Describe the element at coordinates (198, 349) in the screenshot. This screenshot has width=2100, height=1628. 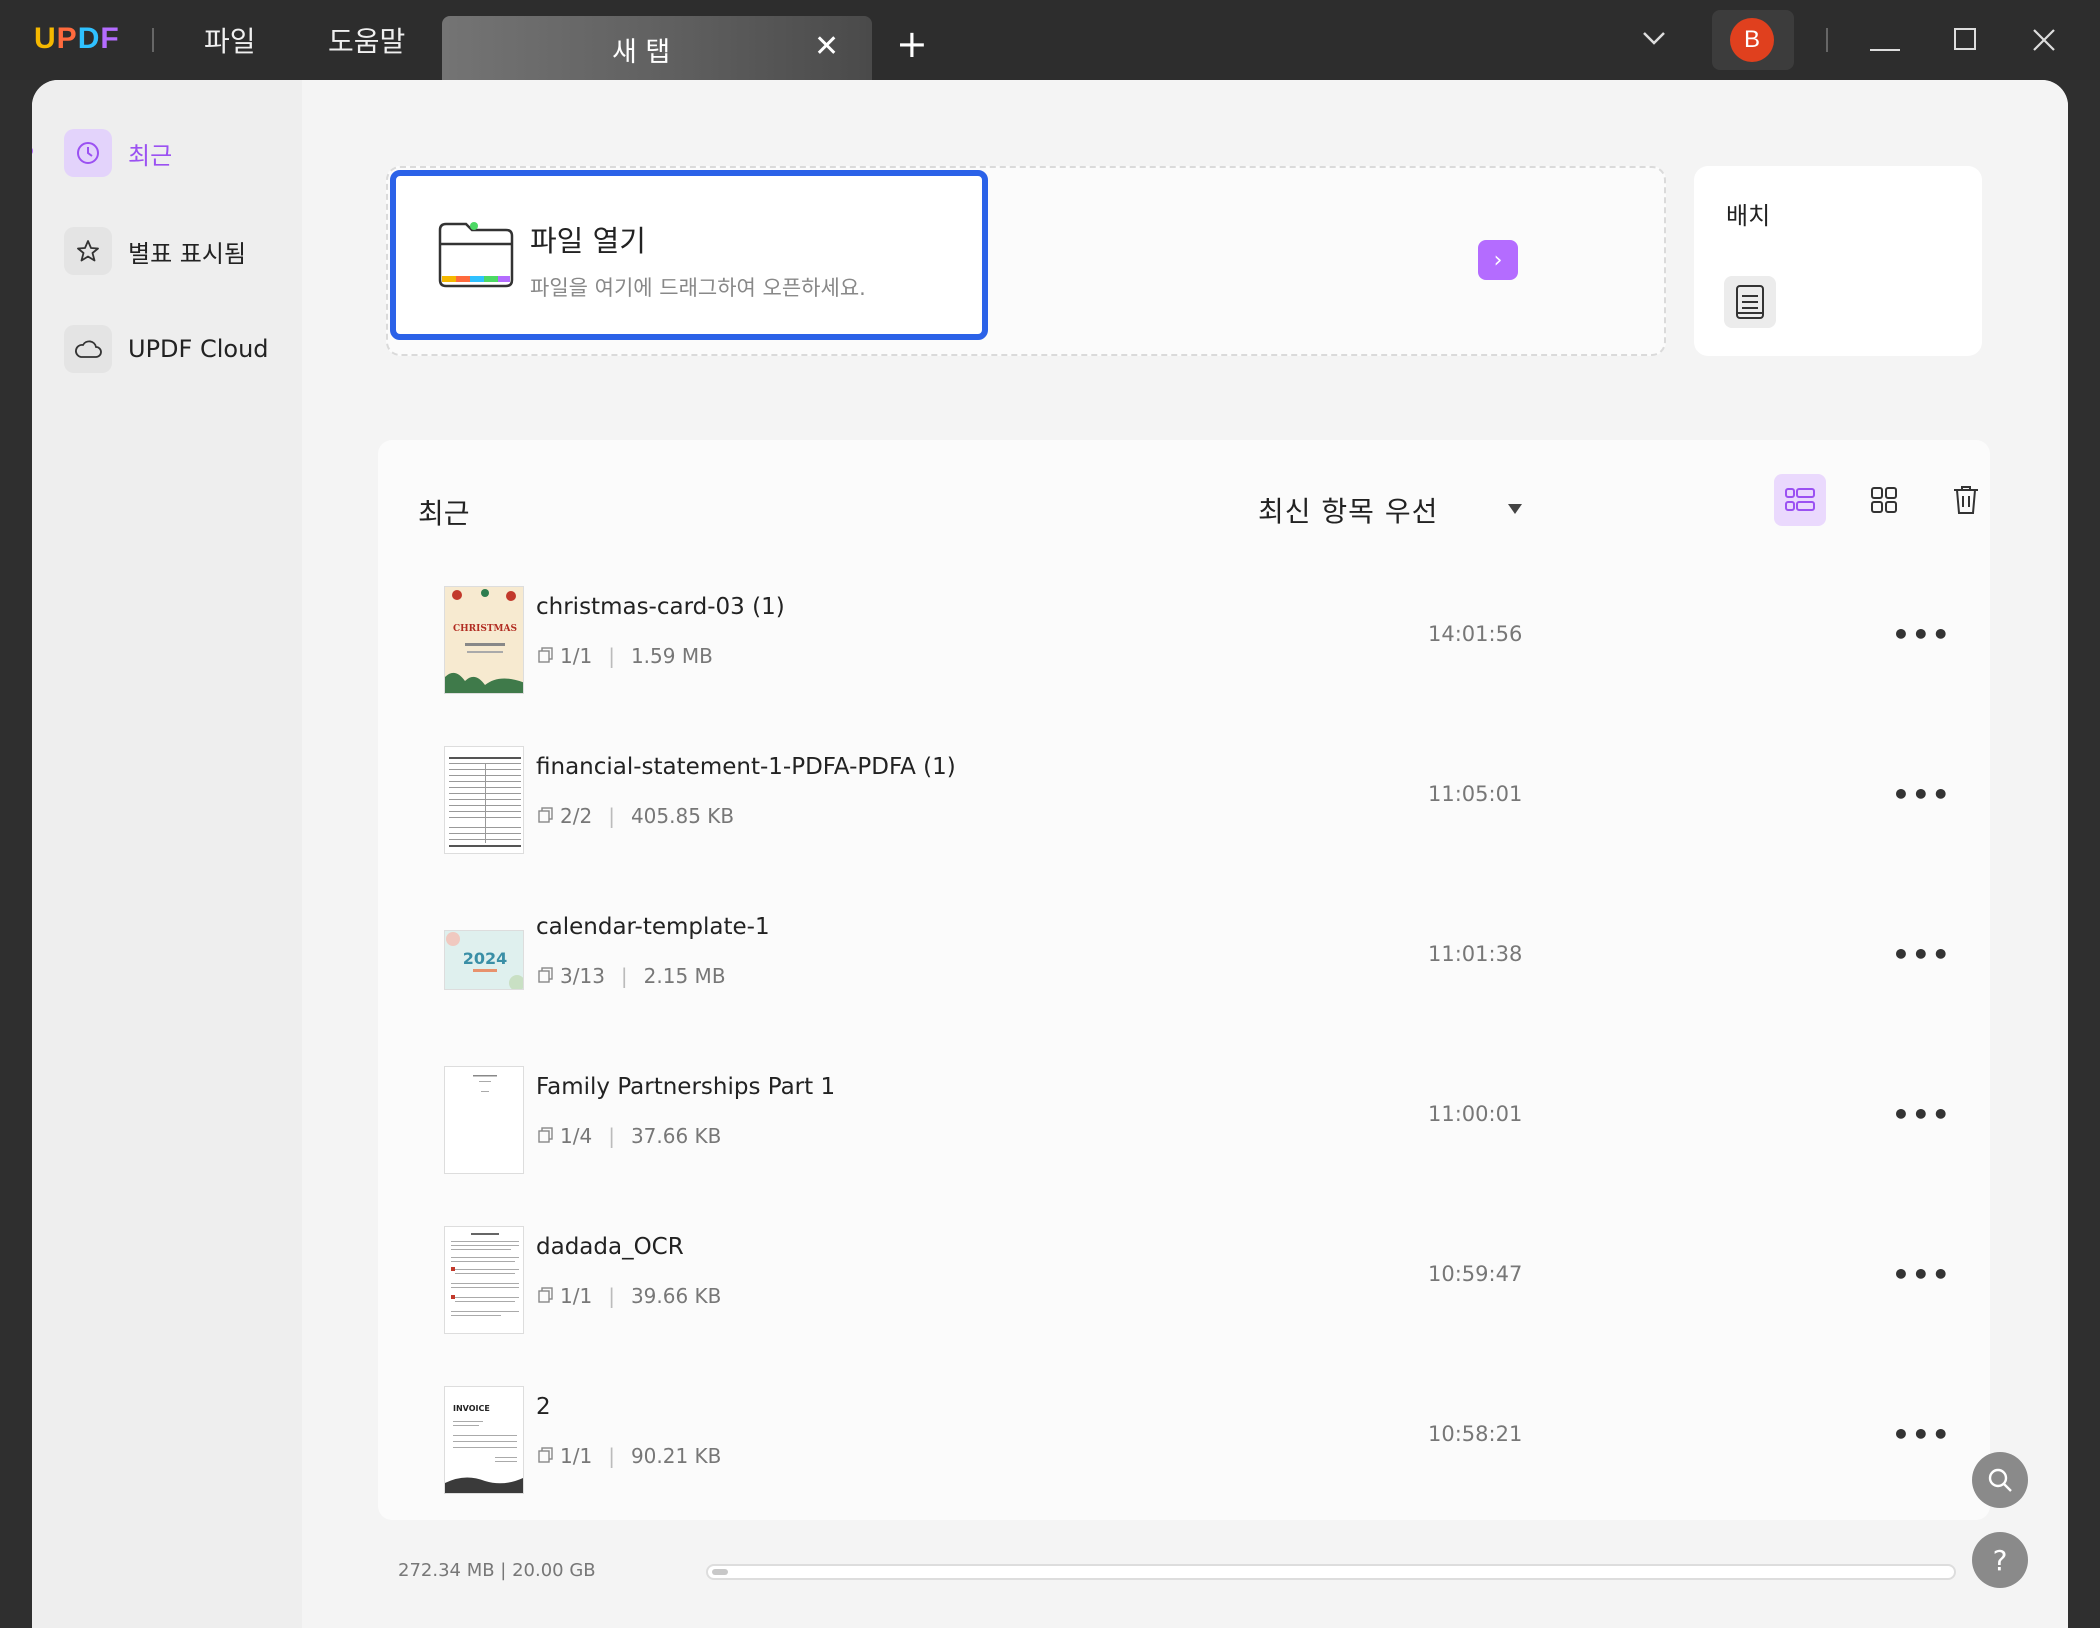
I see `sidebar-item-label: UPDF Cloud` at that location.